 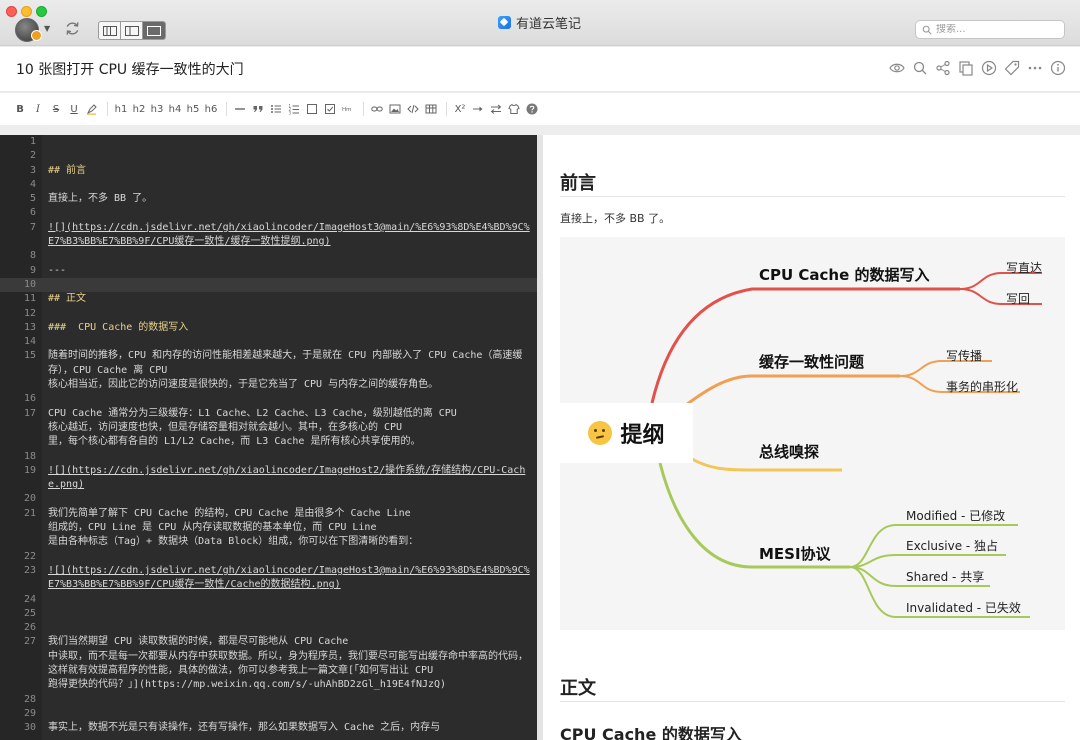 What do you see at coordinates (268, 213) in the screenshot?
I see `editor-line: 6` at bounding box center [268, 213].